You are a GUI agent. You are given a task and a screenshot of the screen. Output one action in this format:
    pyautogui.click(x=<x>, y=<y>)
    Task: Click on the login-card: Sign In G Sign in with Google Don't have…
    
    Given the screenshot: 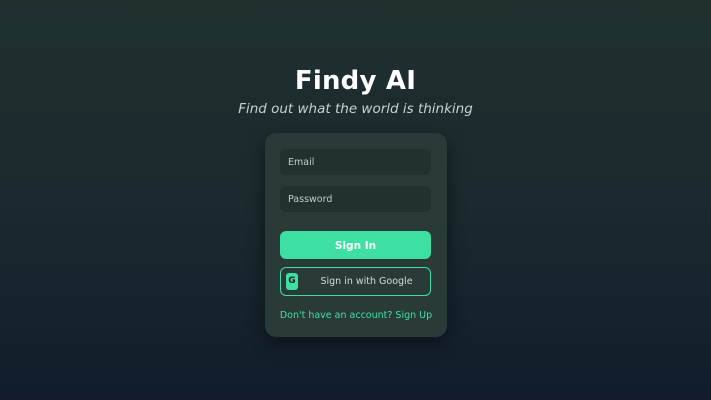 What is the action you would take?
    pyautogui.click(x=356, y=235)
    